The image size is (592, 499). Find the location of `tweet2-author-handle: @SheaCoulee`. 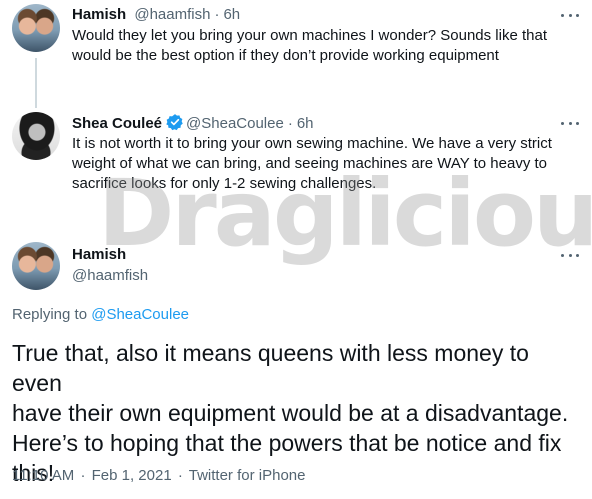

tweet2-author-handle: @SheaCoulee is located at coordinates (235, 123).